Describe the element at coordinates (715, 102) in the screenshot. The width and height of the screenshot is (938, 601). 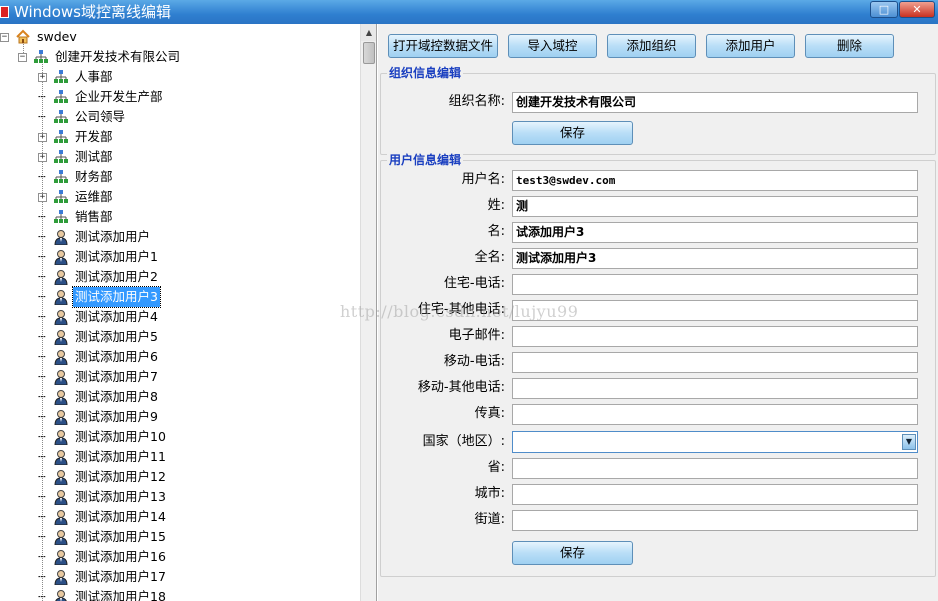
I see `org-name-input: 创建开发技术有限公司` at that location.